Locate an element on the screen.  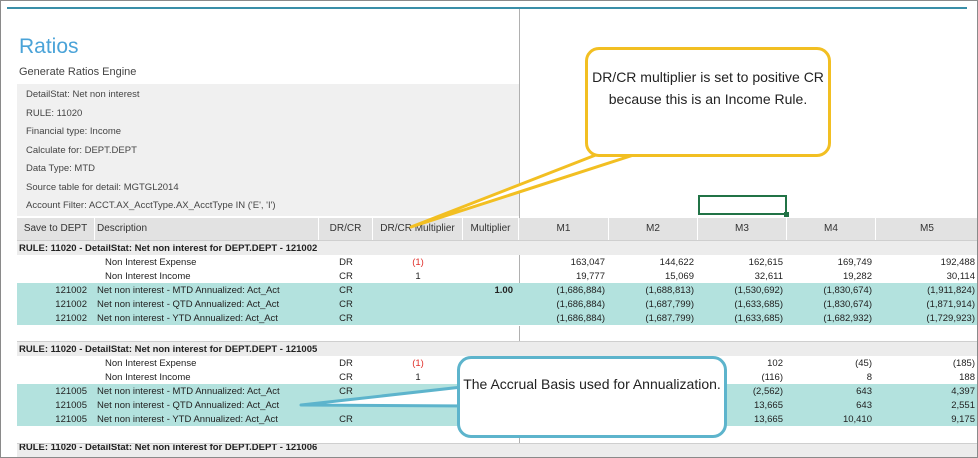
month-value-cell: 169,749 is located at coordinates (854, 262).